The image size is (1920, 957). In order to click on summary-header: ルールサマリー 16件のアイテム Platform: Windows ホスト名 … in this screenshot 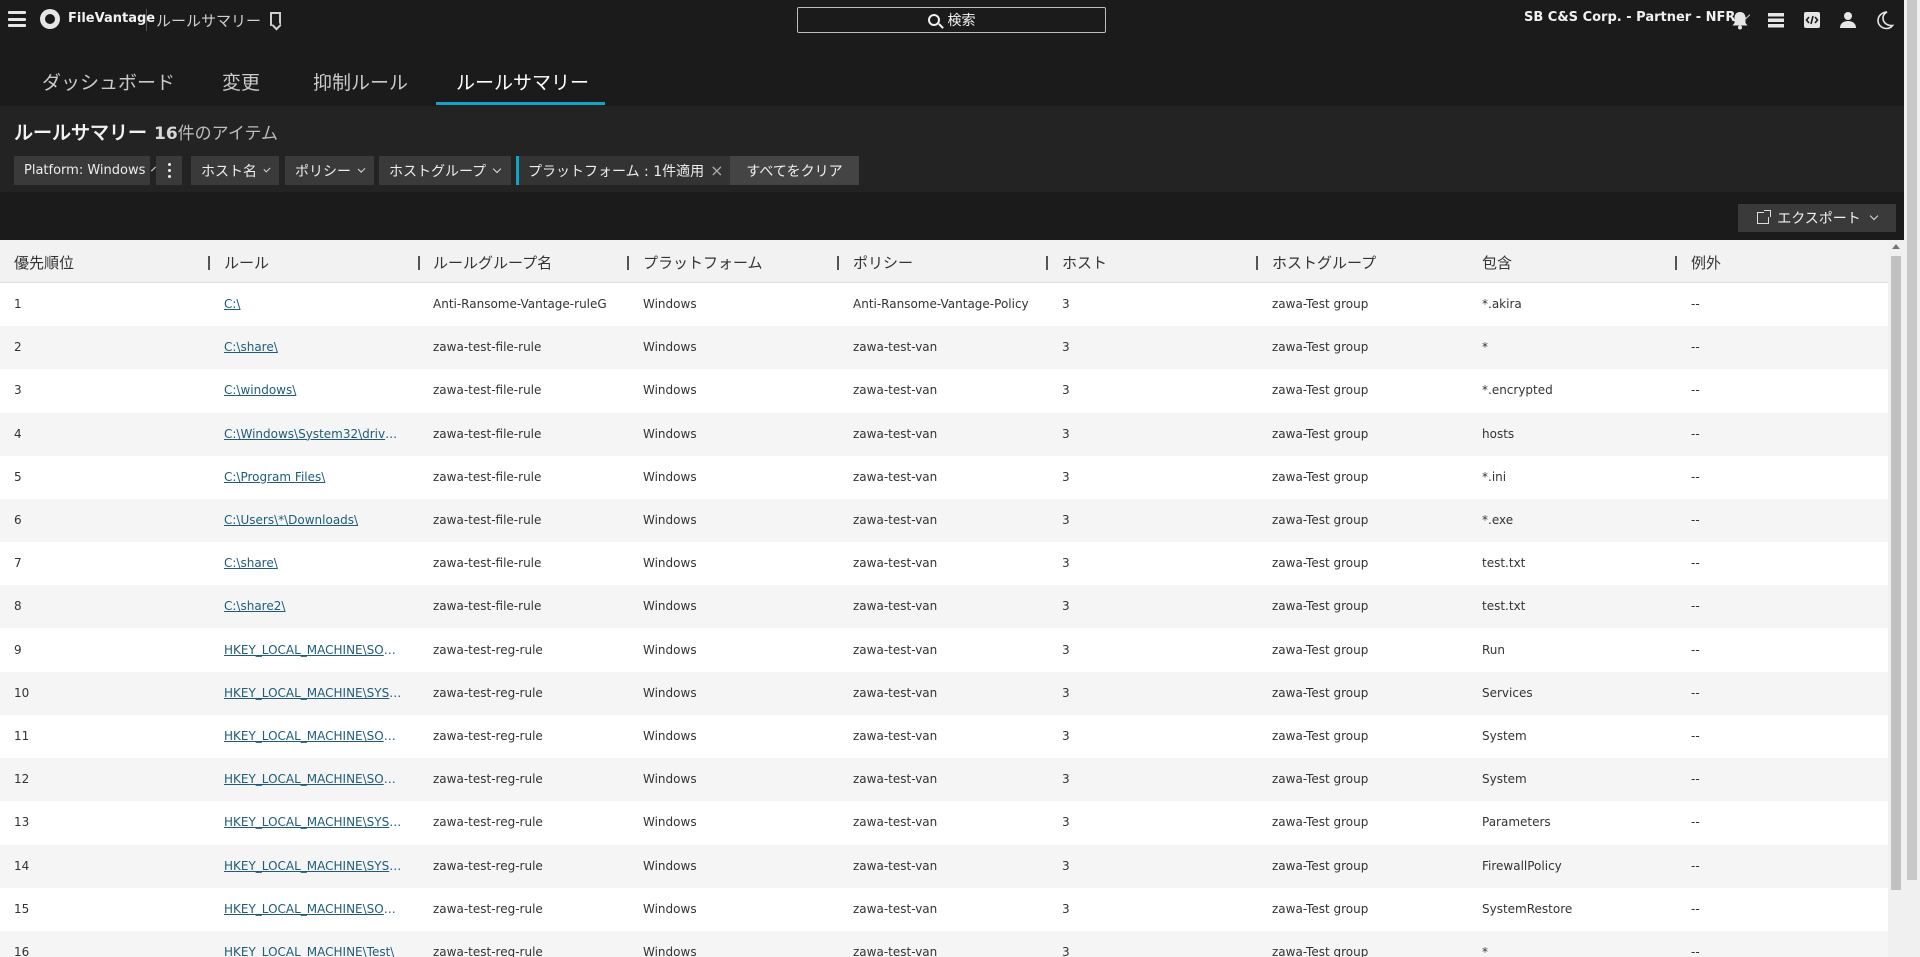, I will do `click(960, 149)`.